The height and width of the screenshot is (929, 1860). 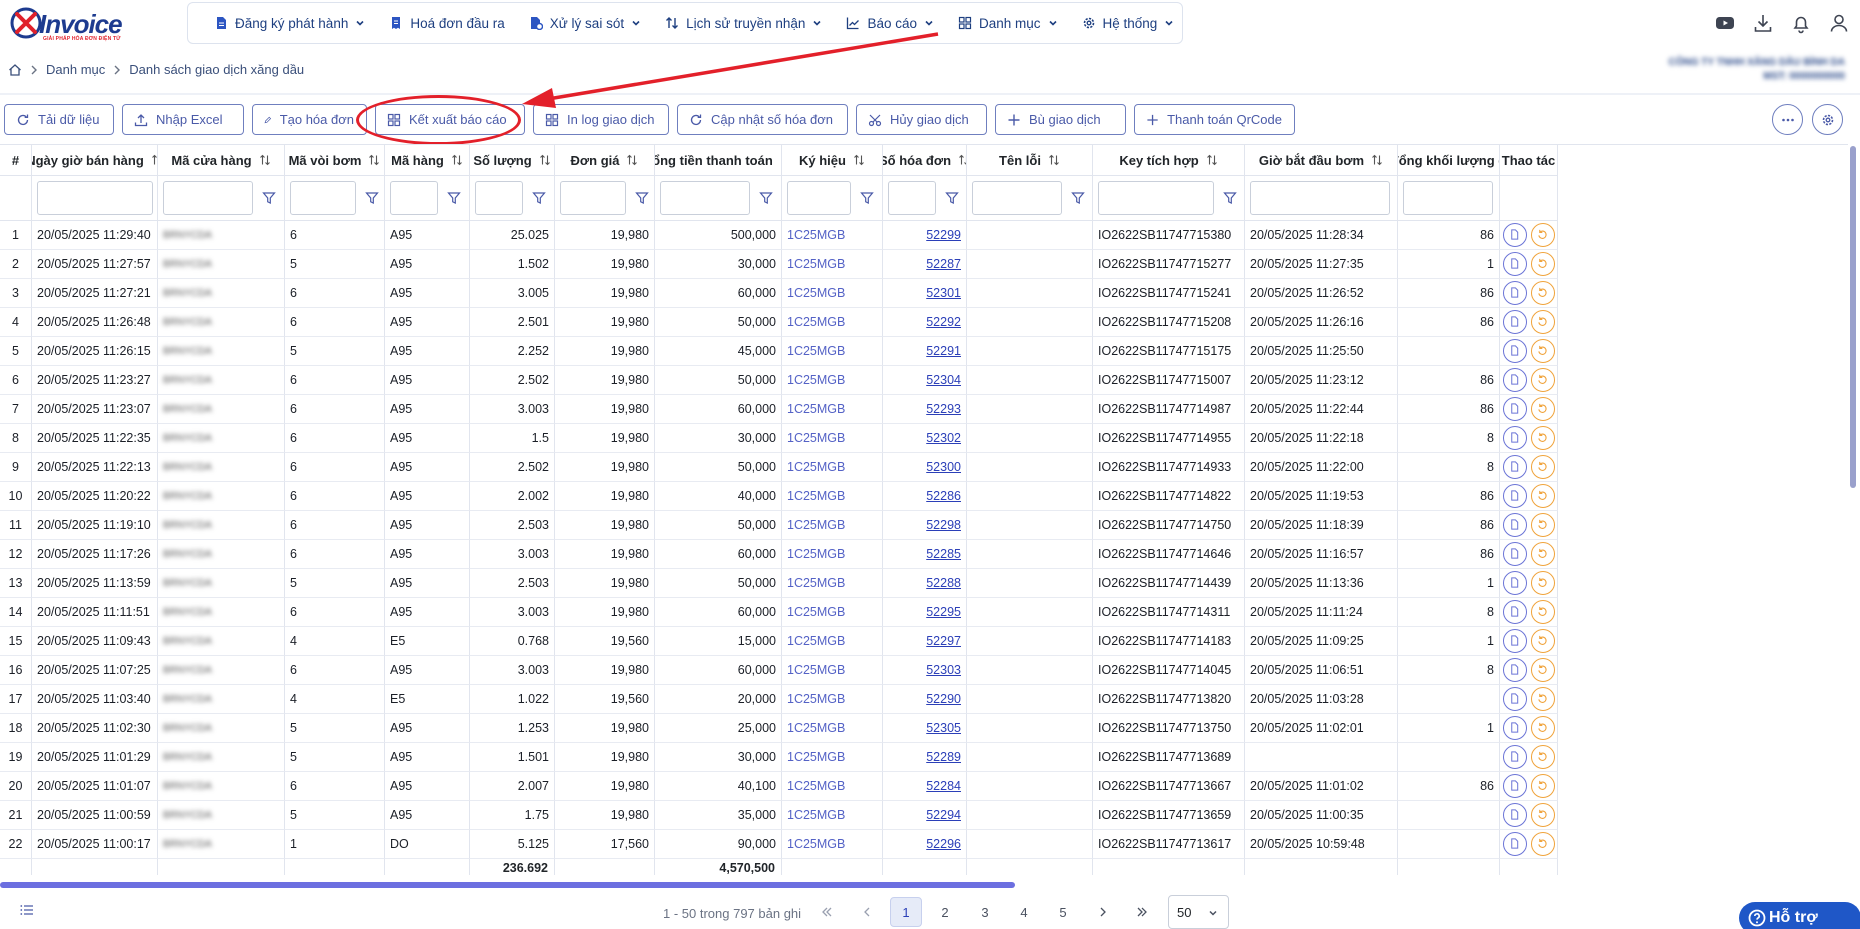 What do you see at coordinates (1130, 23) in the screenshot?
I see `nav-he-thong: Hệ thống` at bounding box center [1130, 23].